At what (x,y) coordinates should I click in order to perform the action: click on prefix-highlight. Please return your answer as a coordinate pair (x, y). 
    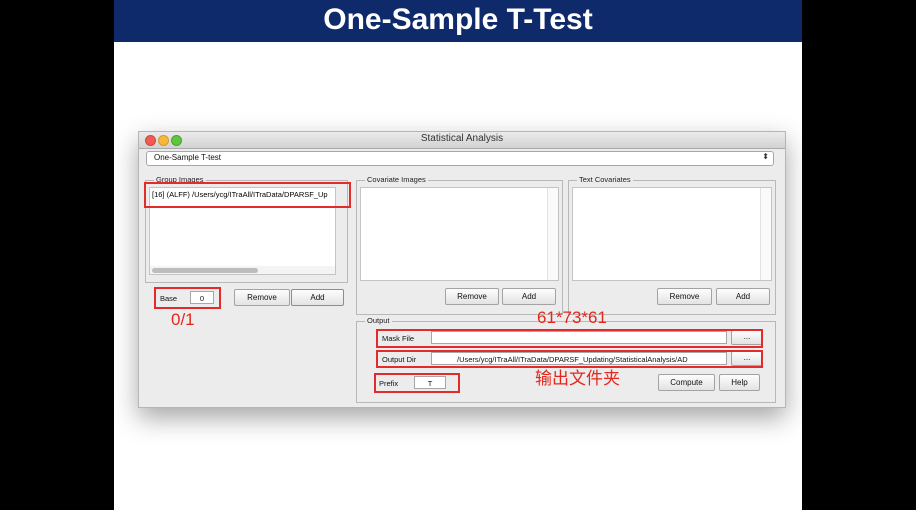
    Looking at the image, I should click on (417, 383).